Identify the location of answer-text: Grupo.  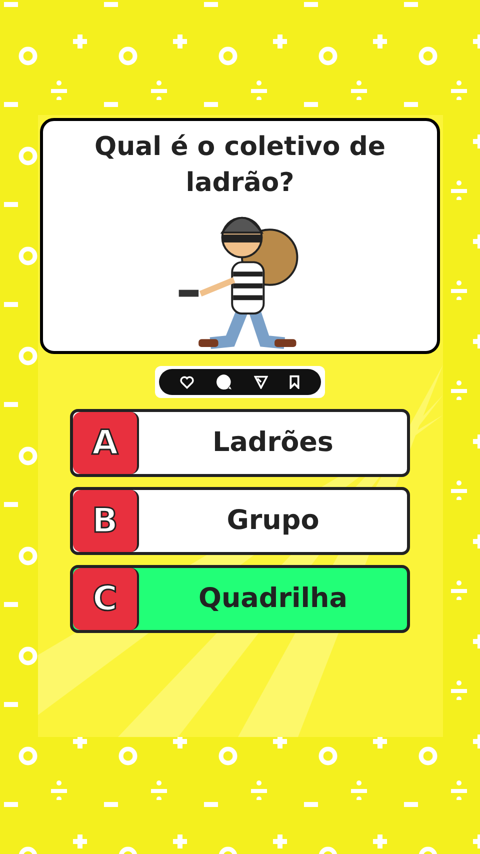
(273, 521).